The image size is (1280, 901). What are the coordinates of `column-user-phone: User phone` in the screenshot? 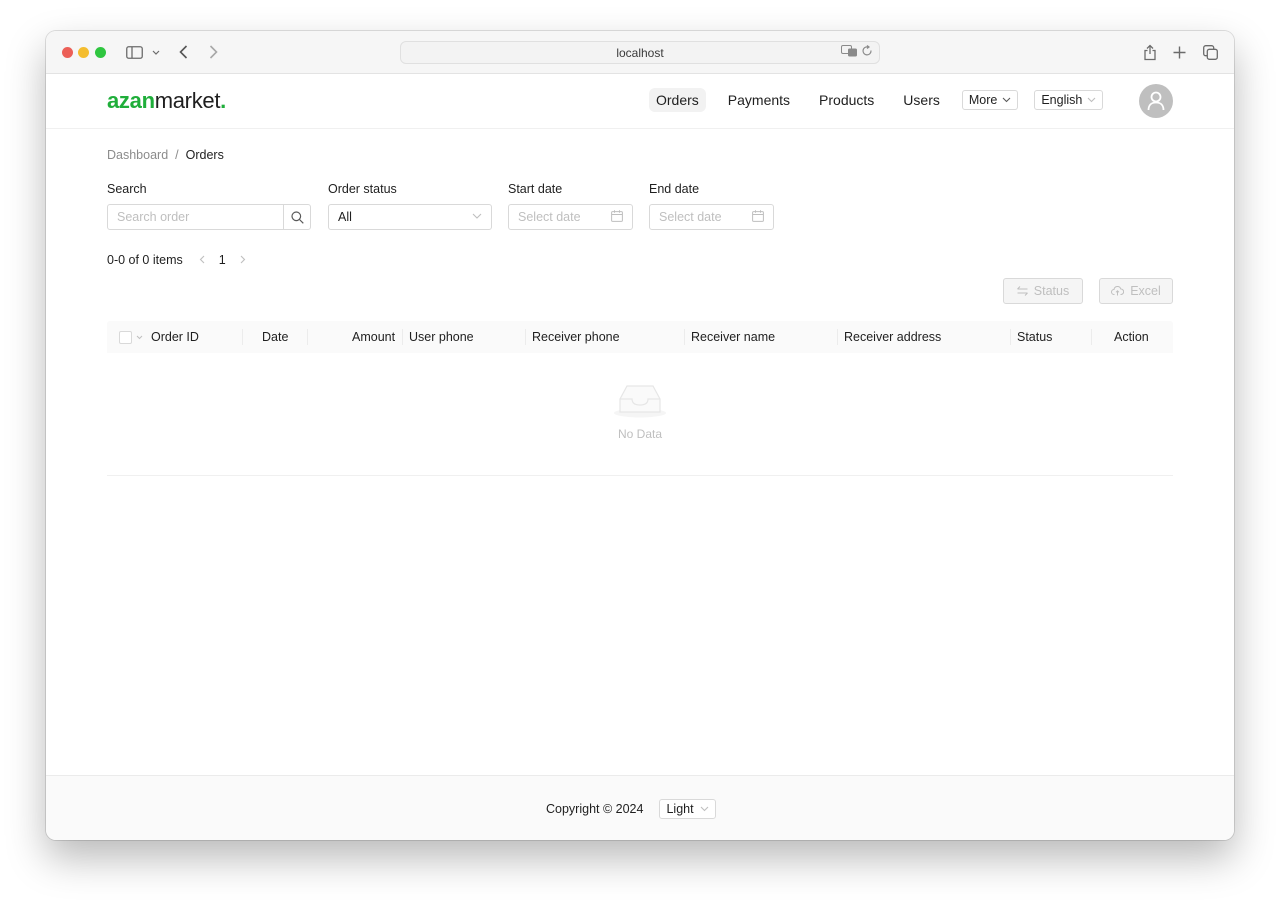 It's located at (441, 337).